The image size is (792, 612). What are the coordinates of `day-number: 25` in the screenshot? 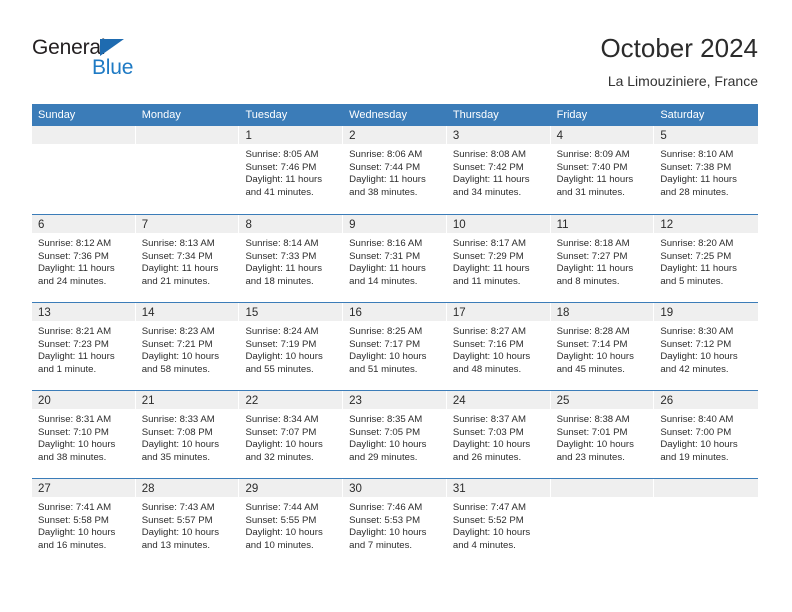 It's located at (563, 401).